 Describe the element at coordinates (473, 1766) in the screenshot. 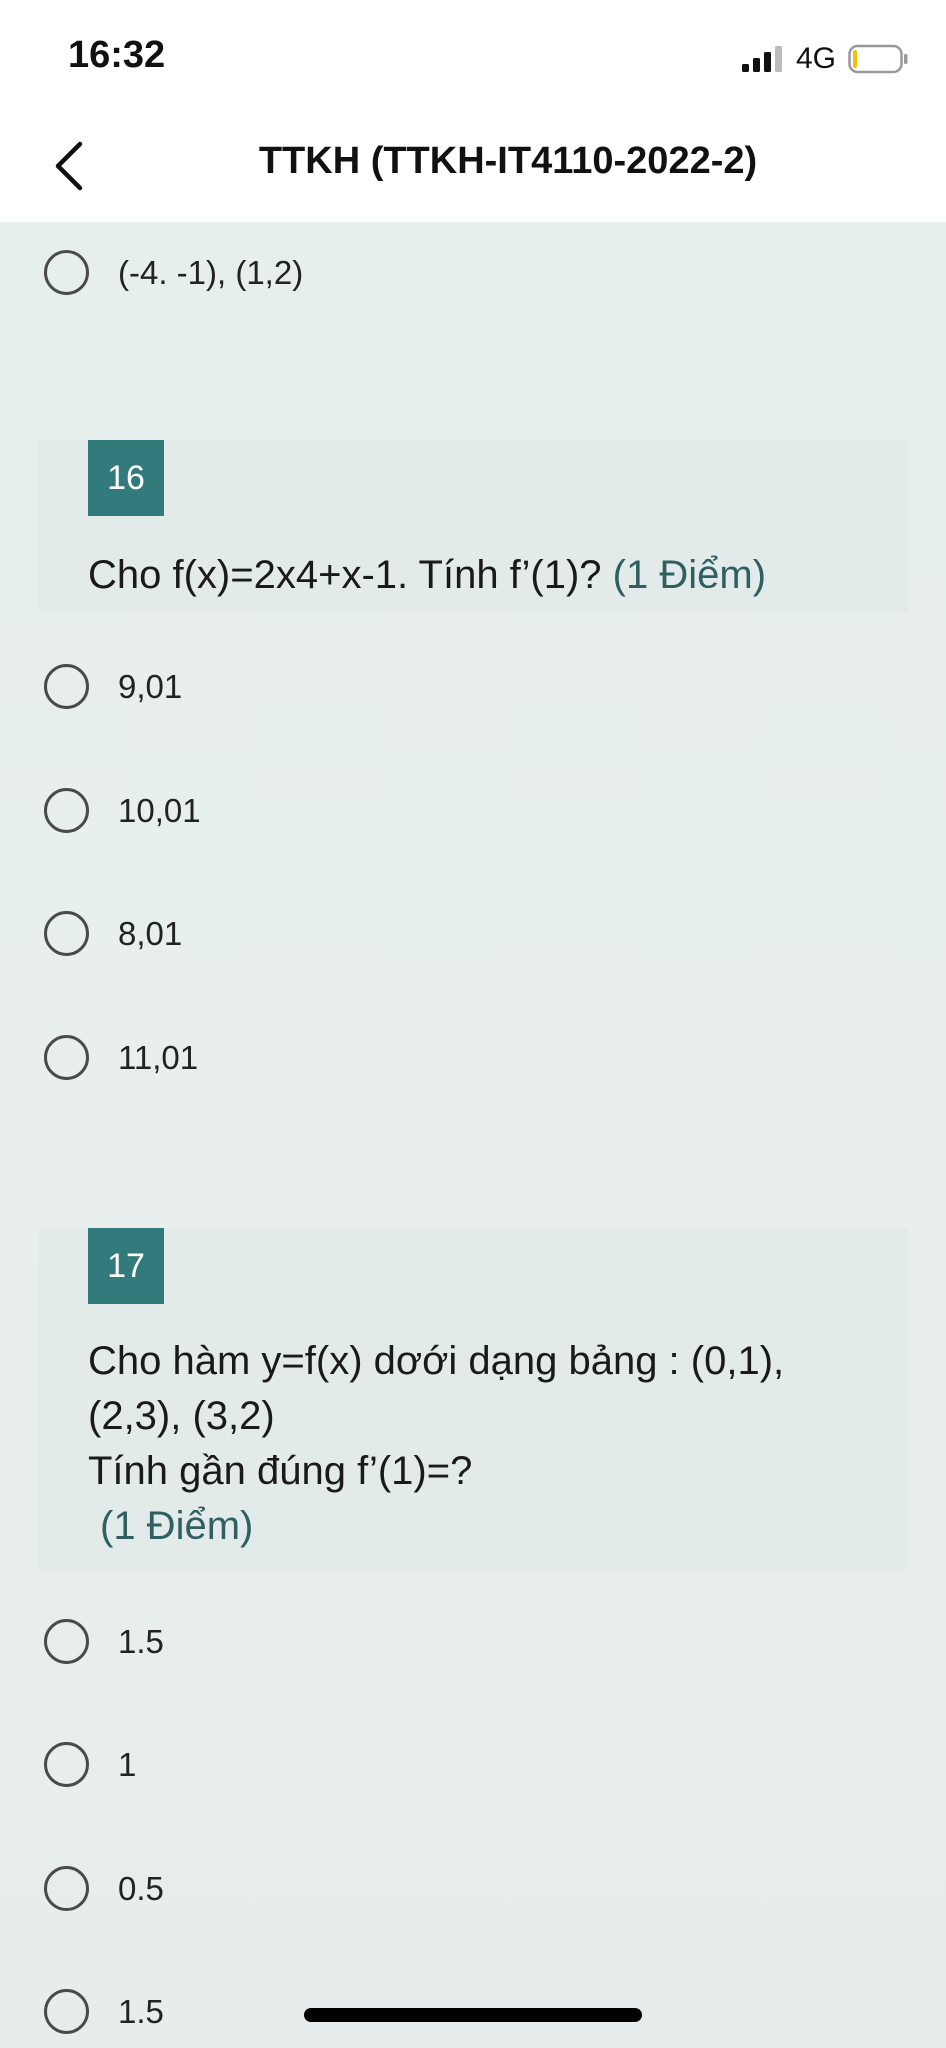

I see `option-17-b: 1` at that location.